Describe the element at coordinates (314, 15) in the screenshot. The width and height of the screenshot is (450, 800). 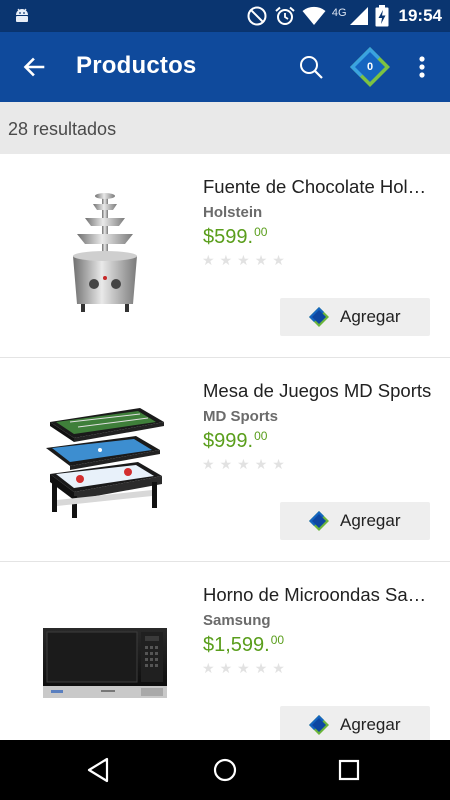
I see `wifi-icon` at that location.